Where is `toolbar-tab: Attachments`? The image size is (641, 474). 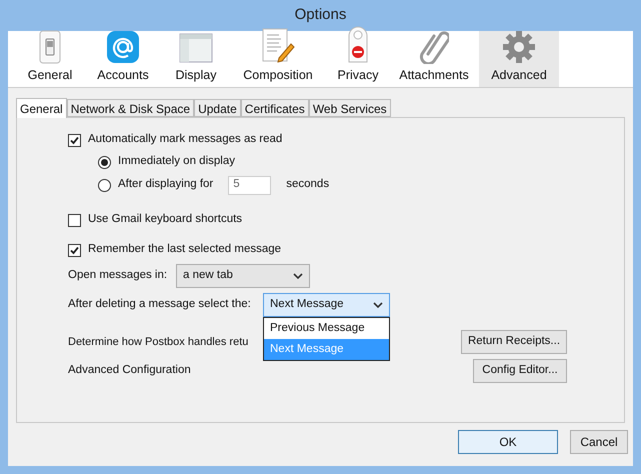 toolbar-tab: Attachments is located at coordinates (434, 59).